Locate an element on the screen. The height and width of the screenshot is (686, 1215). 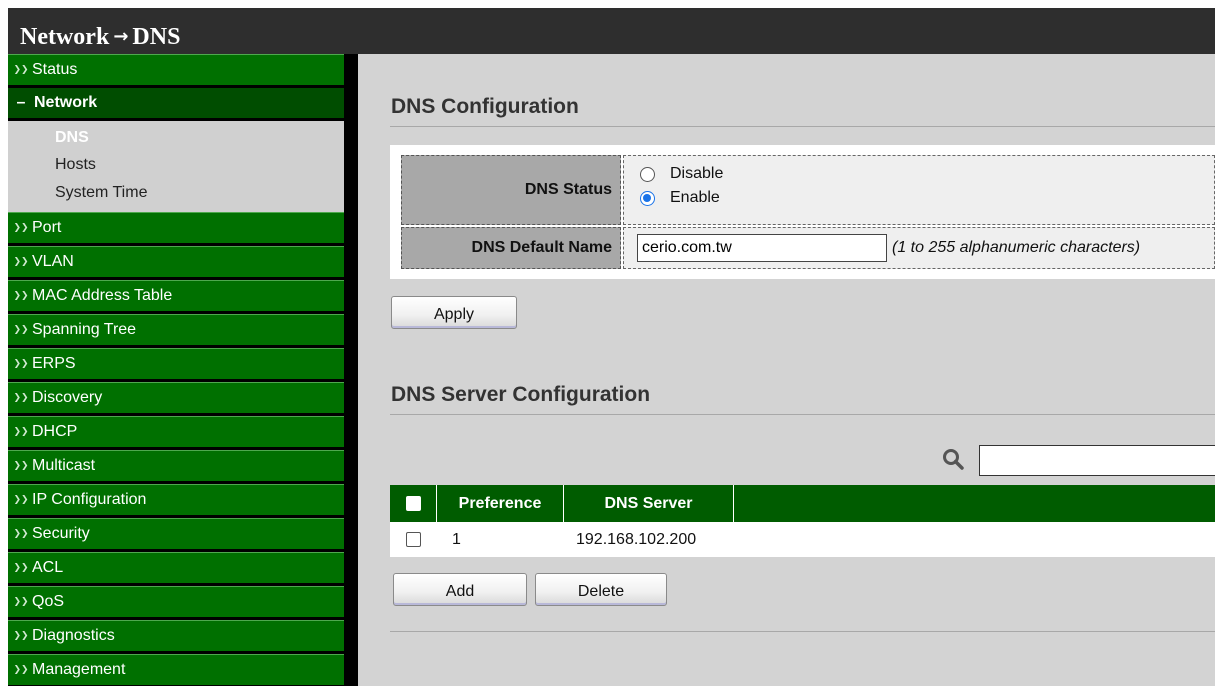
row-dns-server: 192.168.102.200 is located at coordinates (636, 539).